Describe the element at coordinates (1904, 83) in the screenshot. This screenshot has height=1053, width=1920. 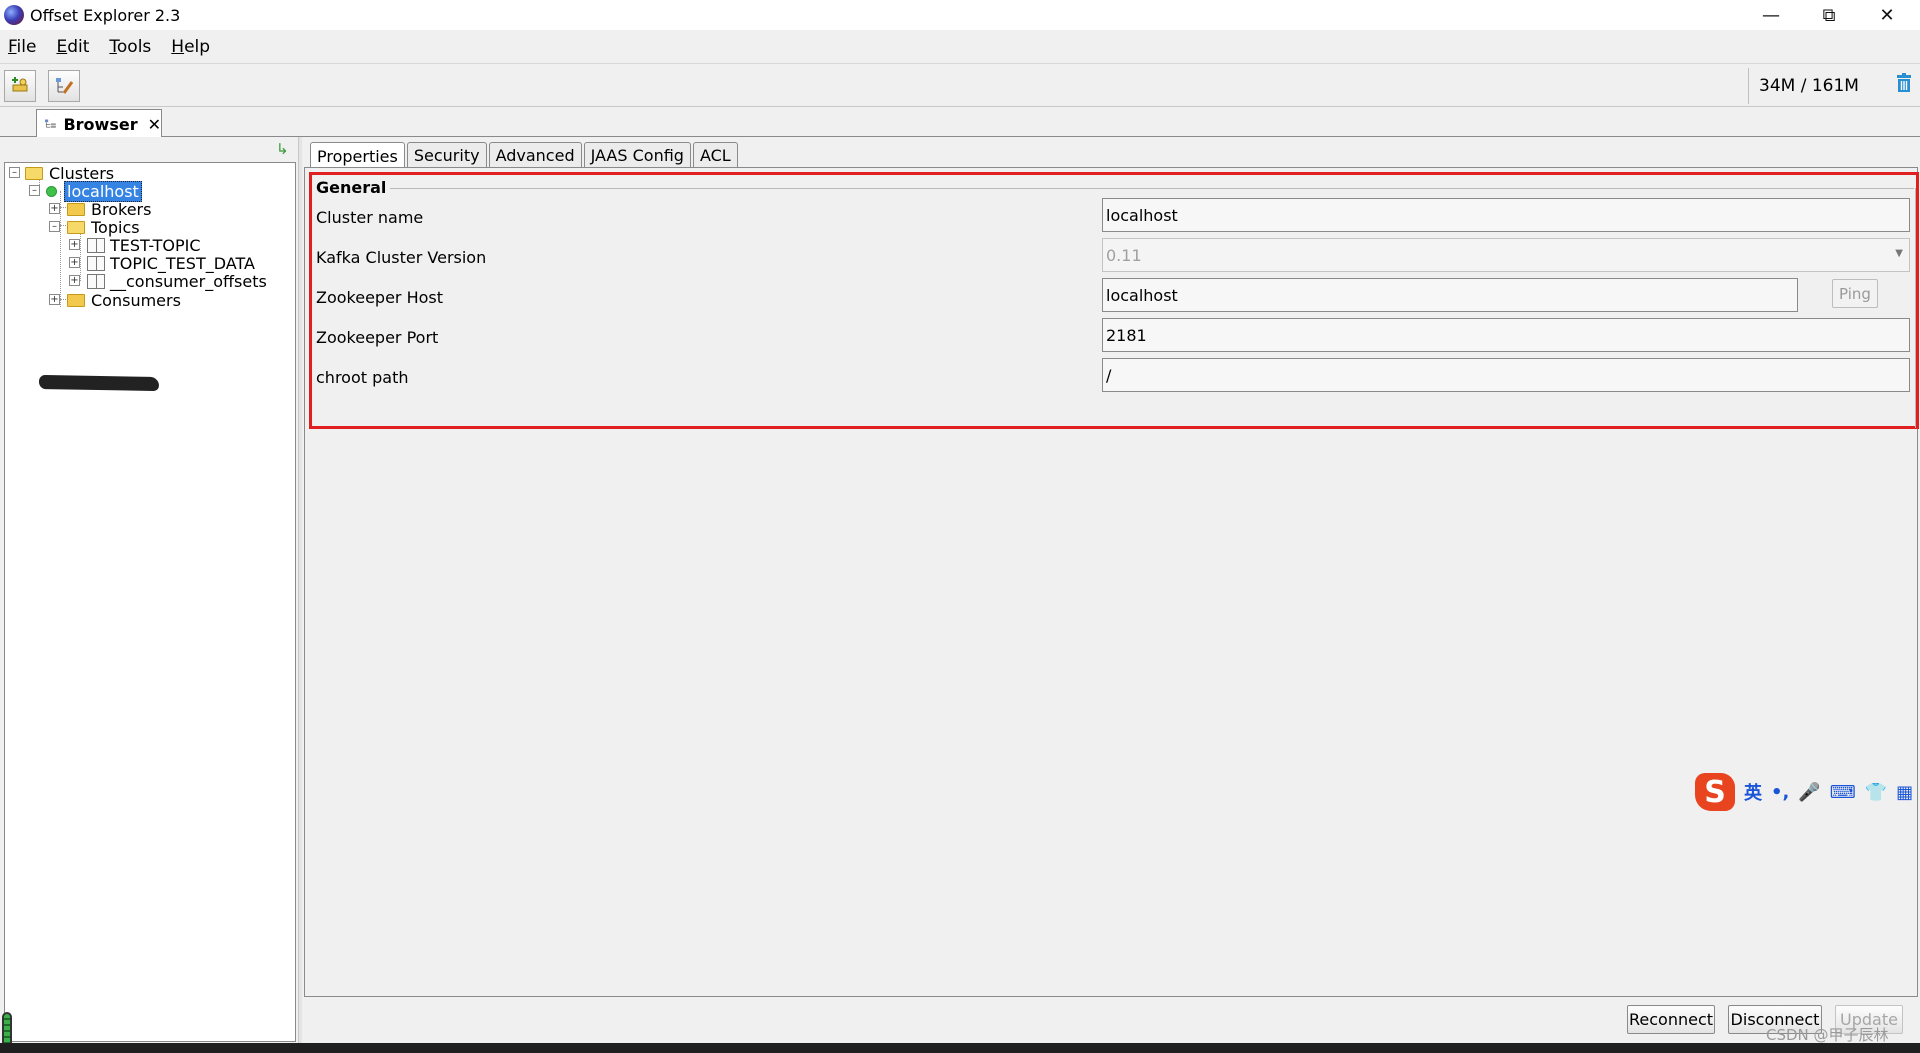
I see `trash-icon` at that location.